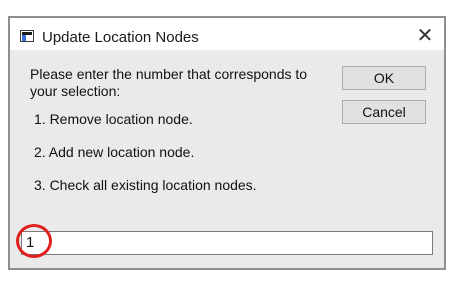  What do you see at coordinates (120, 37) in the screenshot?
I see `window-title: Update Location Nodes` at bounding box center [120, 37].